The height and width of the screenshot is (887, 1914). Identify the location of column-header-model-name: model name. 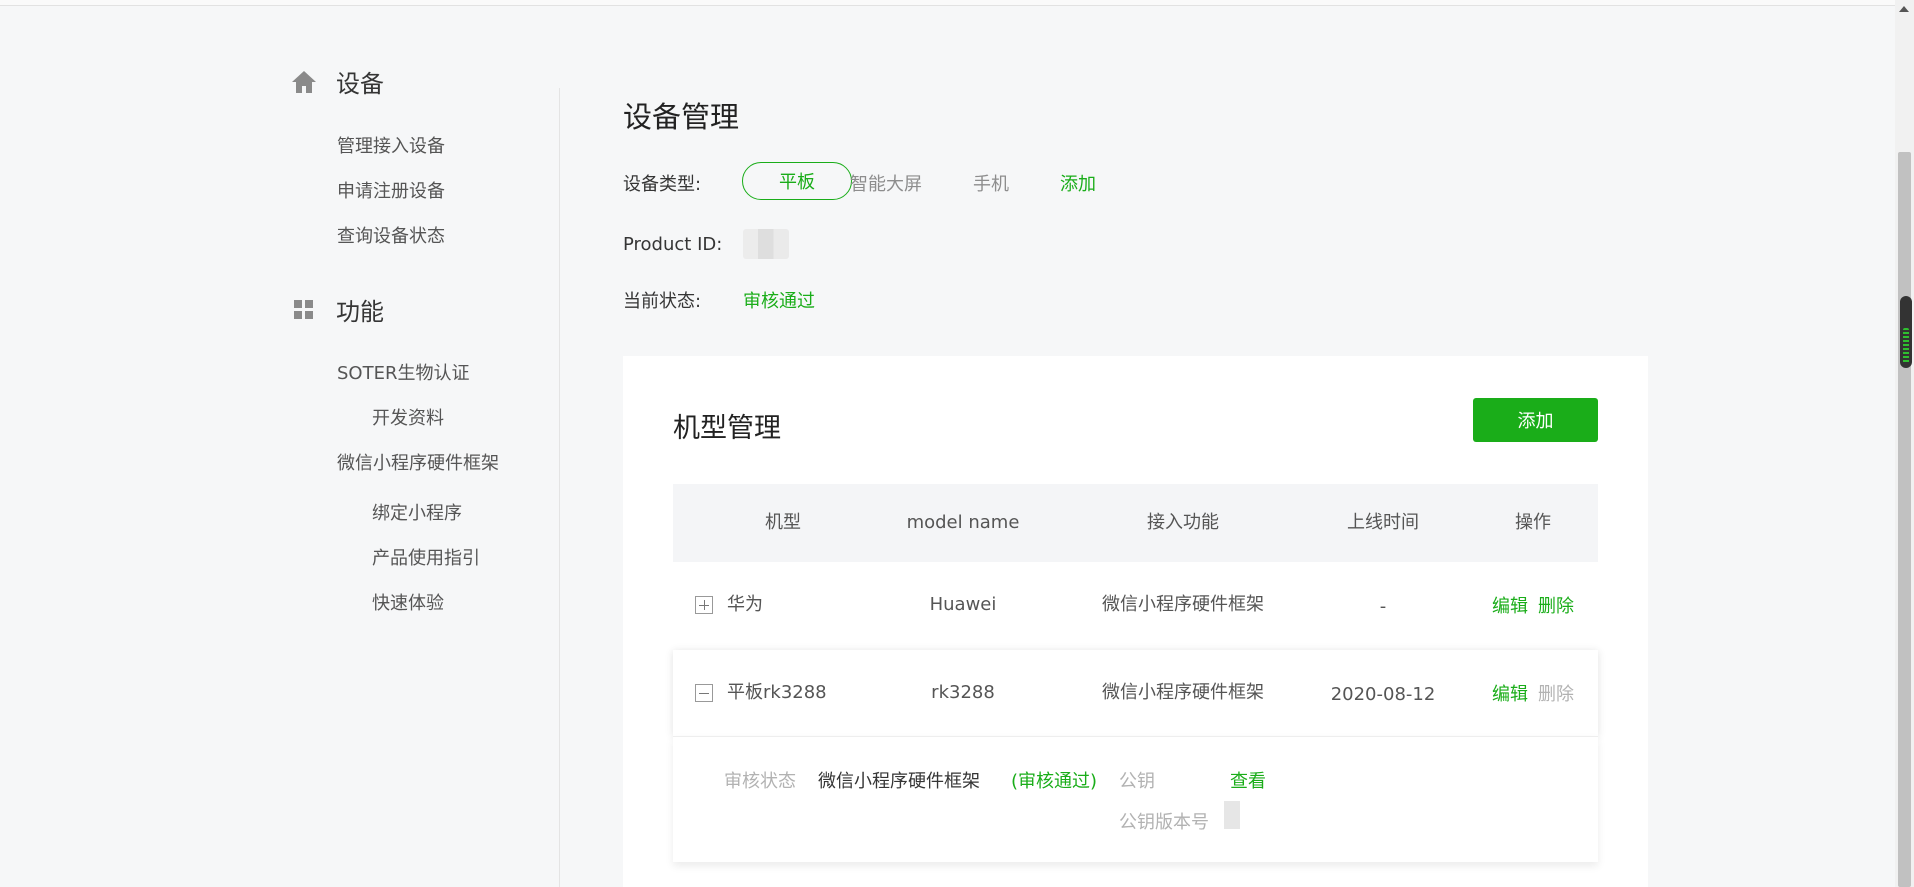
(963, 522).